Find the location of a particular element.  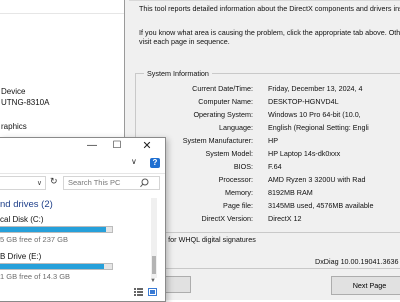

close-icon: ✕ is located at coordinates (147, 146).